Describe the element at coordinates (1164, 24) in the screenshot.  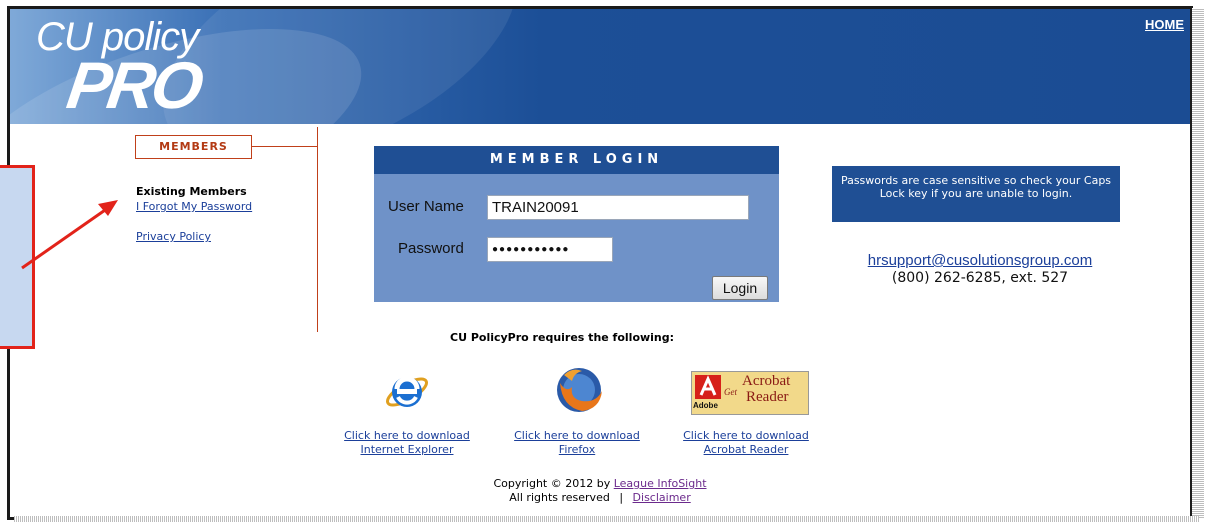
I see `home-link: HOME` at that location.